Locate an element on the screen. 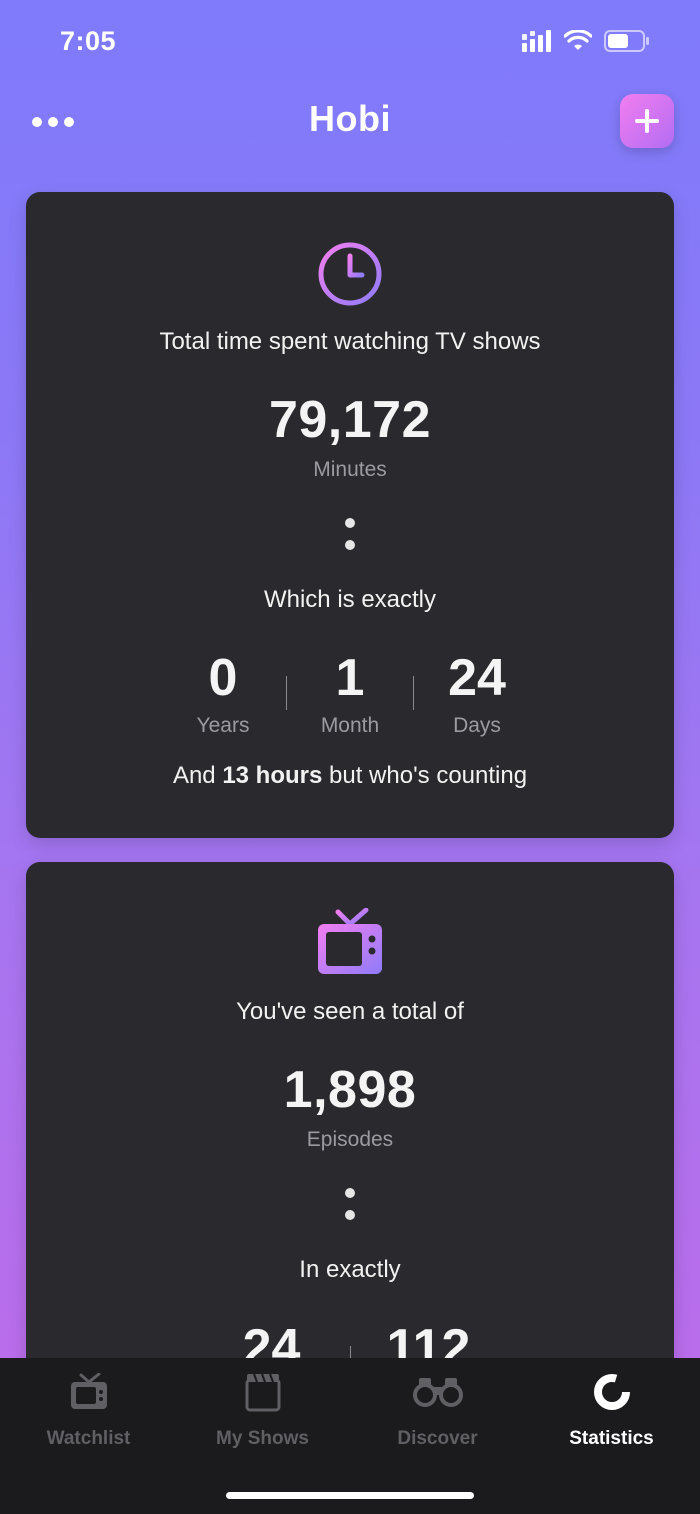 Image resolution: width=700 pixels, height=1514 pixels. episodes-value: 1,898 is located at coordinates (350, 1090).